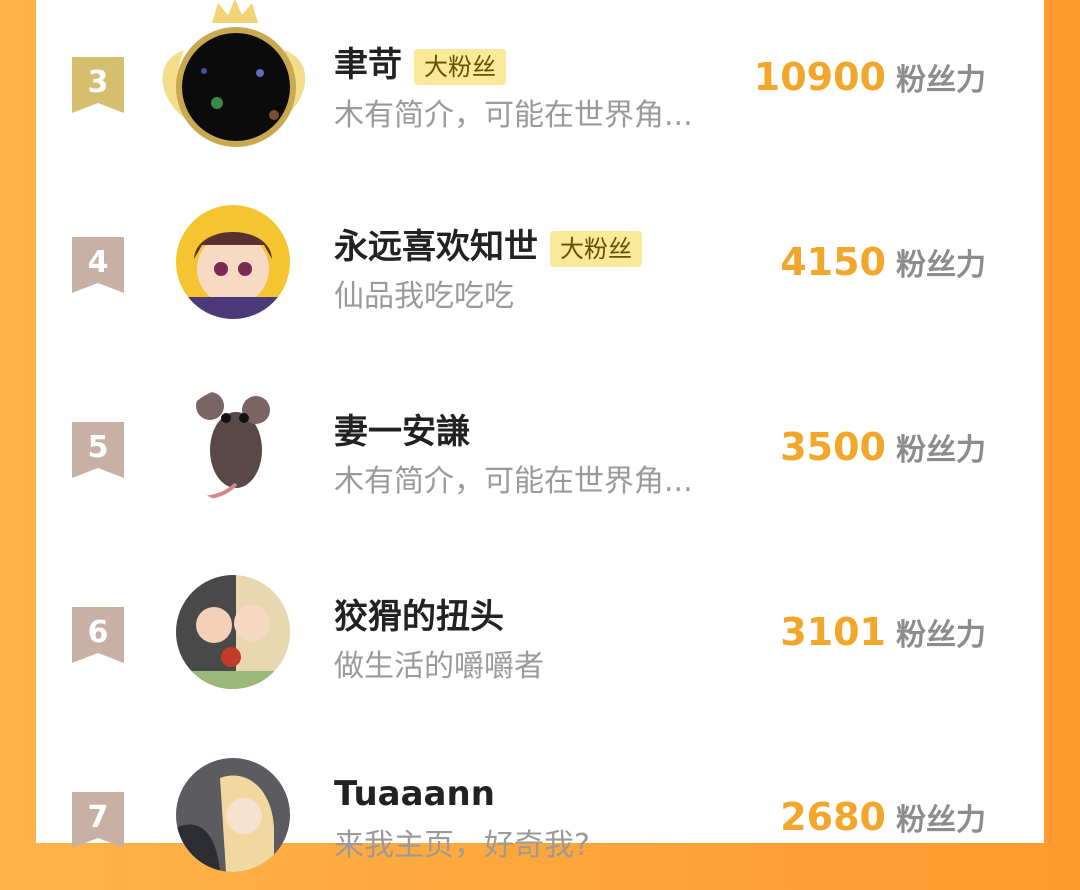  Describe the element at coordinates (235, 11) in the screenshot. I see `crown-icon` at that location.